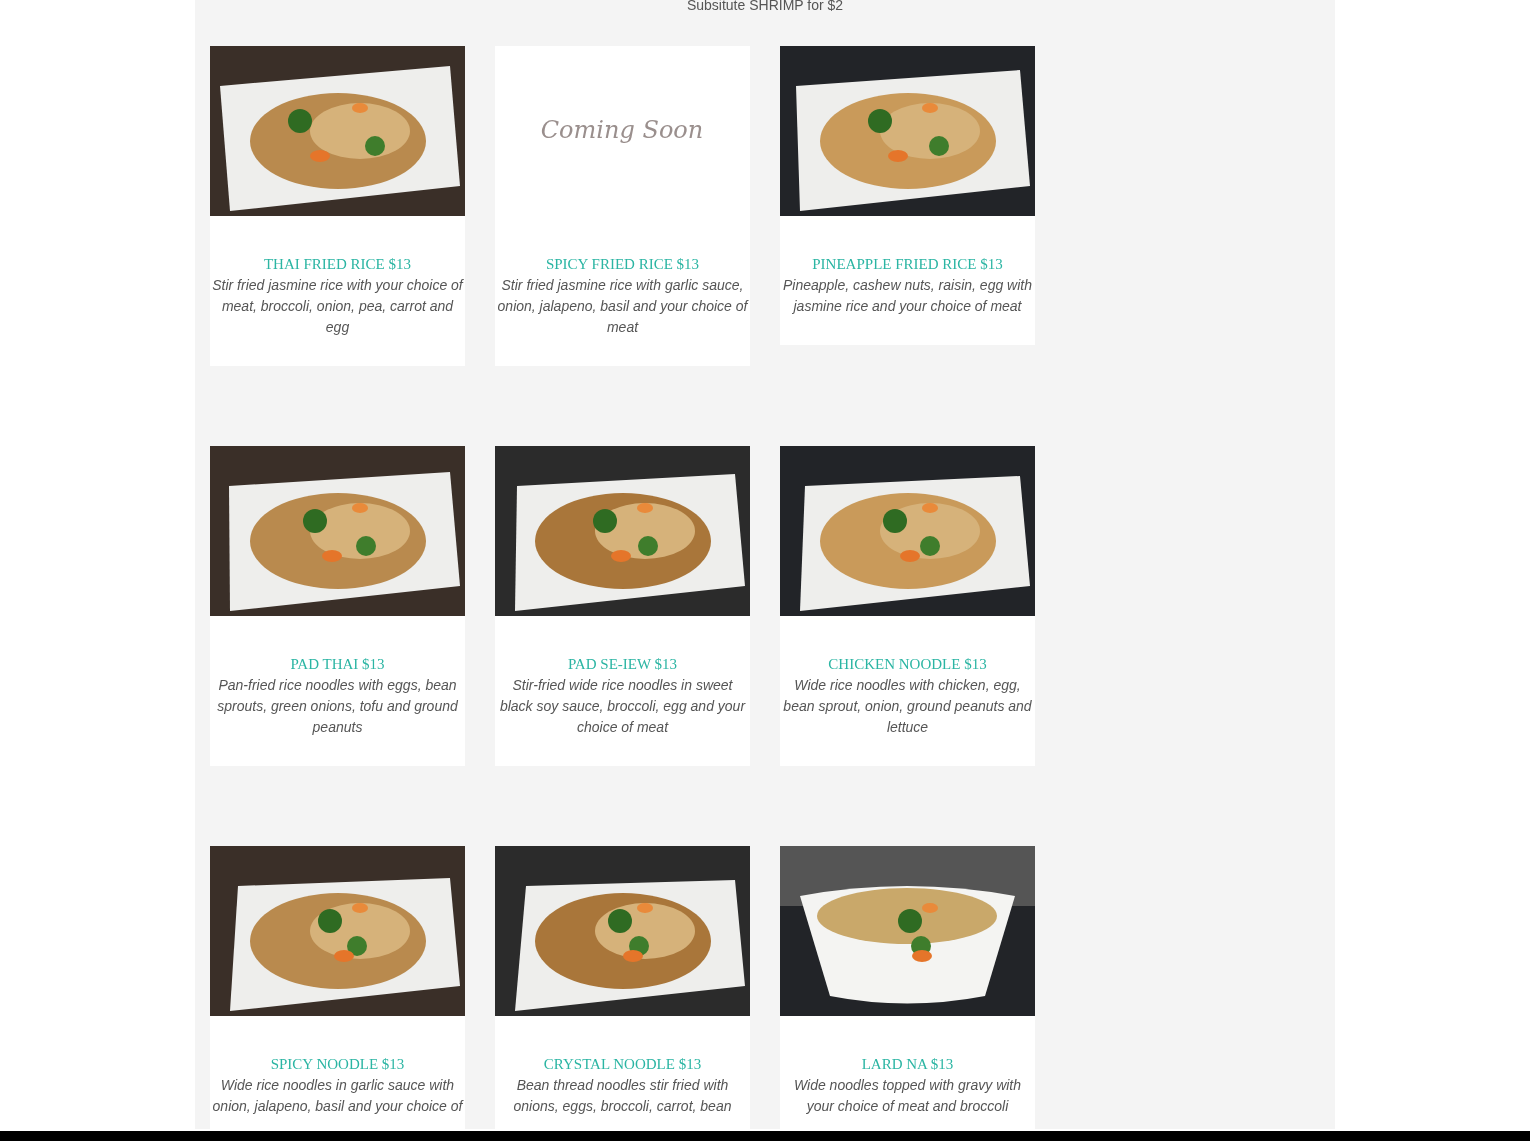  Describe the element at coordinates (337, 706) in the screenshot. I see `dish-description: Pan-fried rice noodles with eggs, bean sprouts, green onions, tofu and ground peanuts` at that location.